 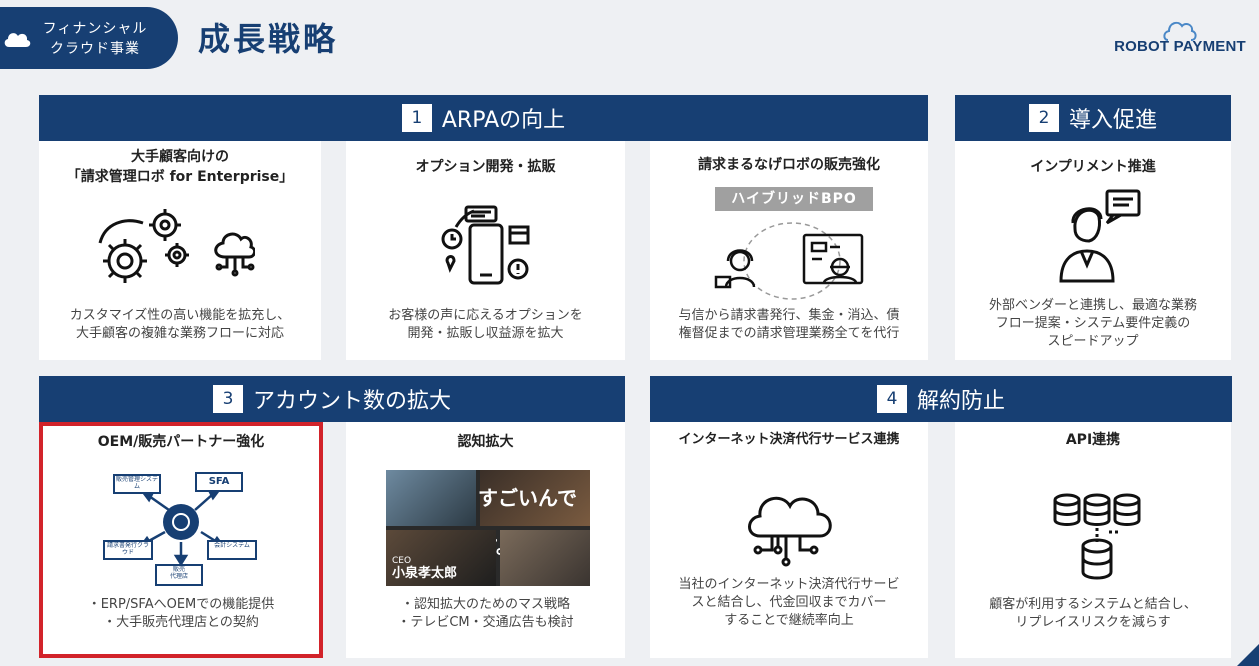 What do you see at coordinates (891, 399) in the screenshot?
I see `section-4-number: 4` at bounding box center [891, 399].